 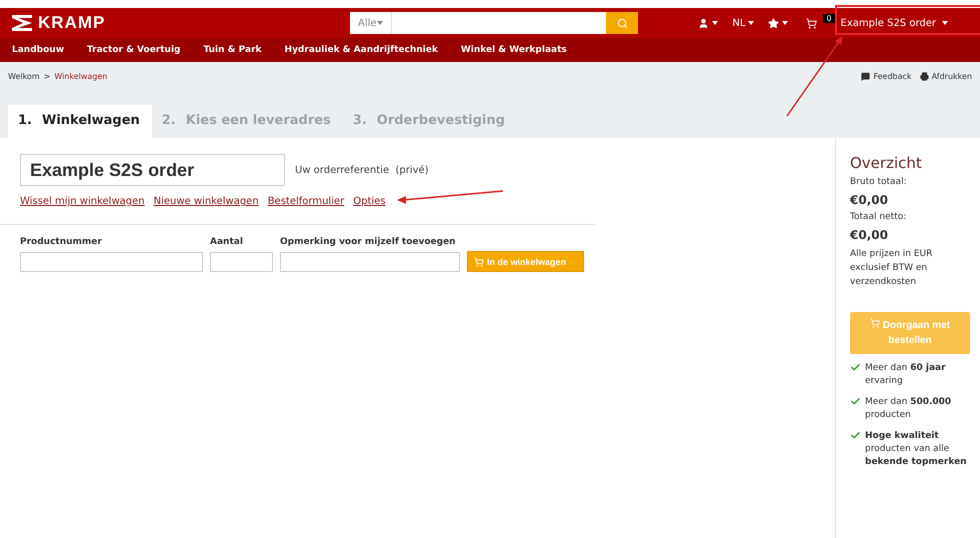 I want to click on logo-icon, so click(x=22, y=23).